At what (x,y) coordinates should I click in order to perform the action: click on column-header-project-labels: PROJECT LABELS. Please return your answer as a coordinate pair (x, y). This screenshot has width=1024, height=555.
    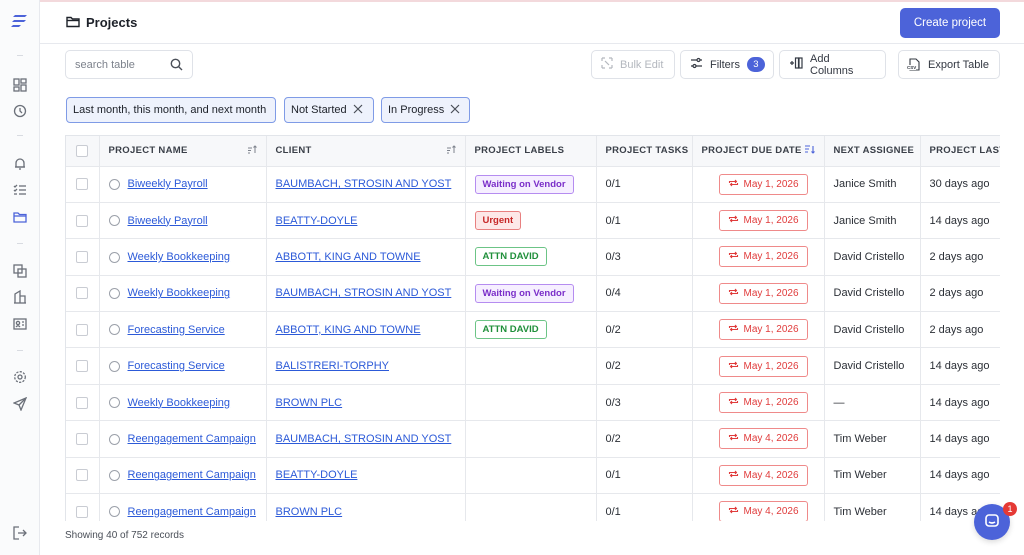
    Looking at the image, I should click on (531, 151).